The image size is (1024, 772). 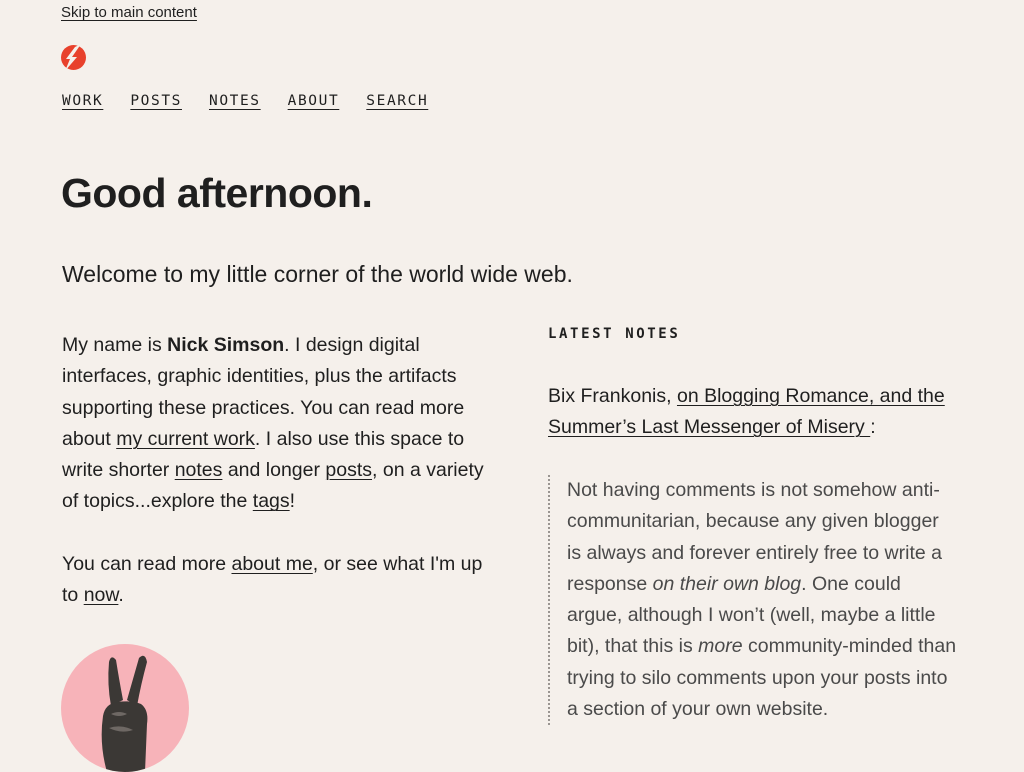 I want to click on current-work-link: my current work, so click(x=185, y=439).